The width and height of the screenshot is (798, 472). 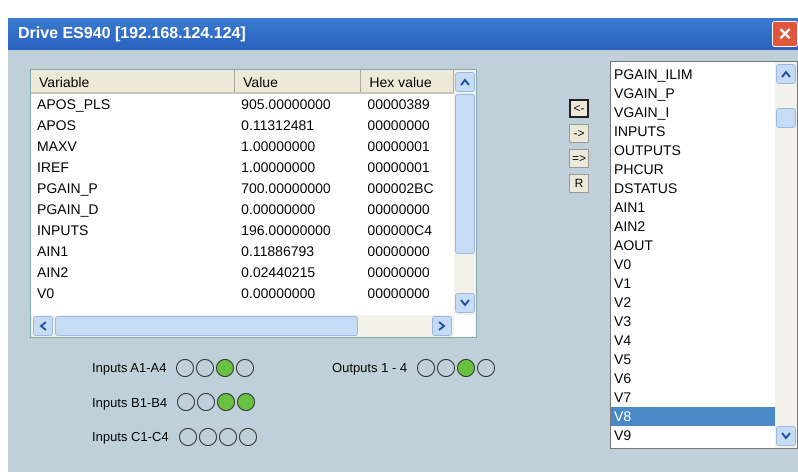 What do you see at coordinates (693, 416) in the screenshot?
I see `list-item: V8` at bounding box center [693, 416].